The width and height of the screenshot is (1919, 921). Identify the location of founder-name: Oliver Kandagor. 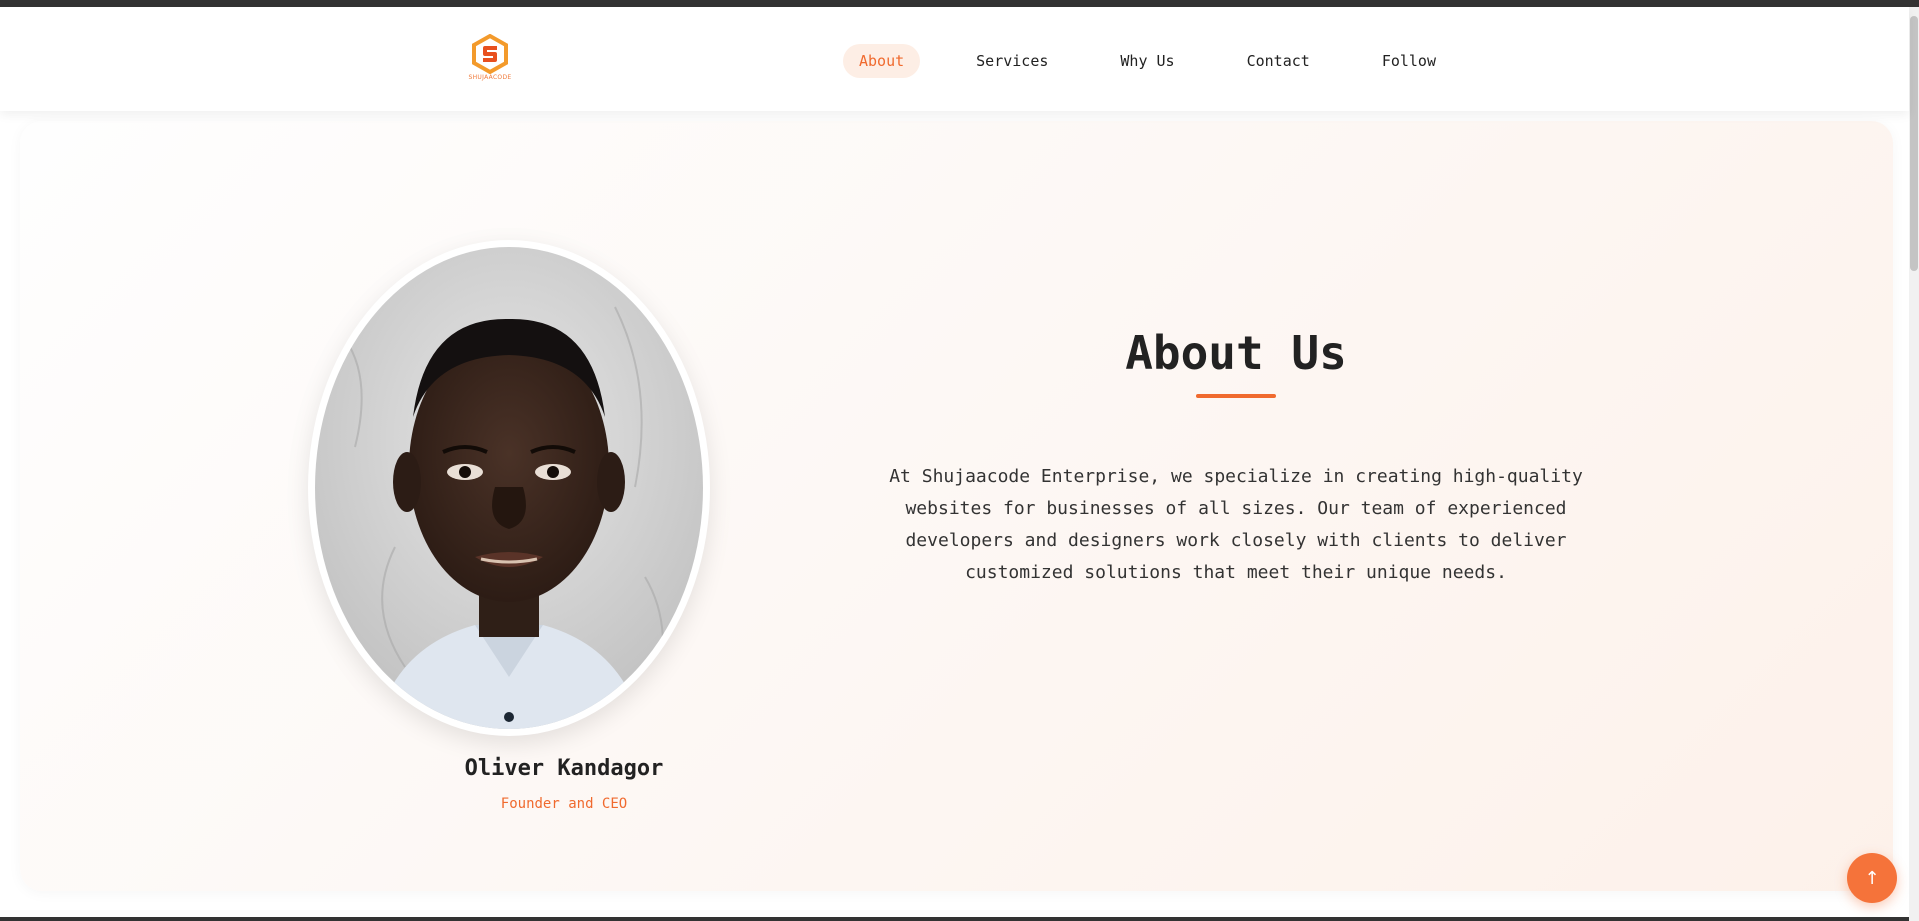
(564, 768).